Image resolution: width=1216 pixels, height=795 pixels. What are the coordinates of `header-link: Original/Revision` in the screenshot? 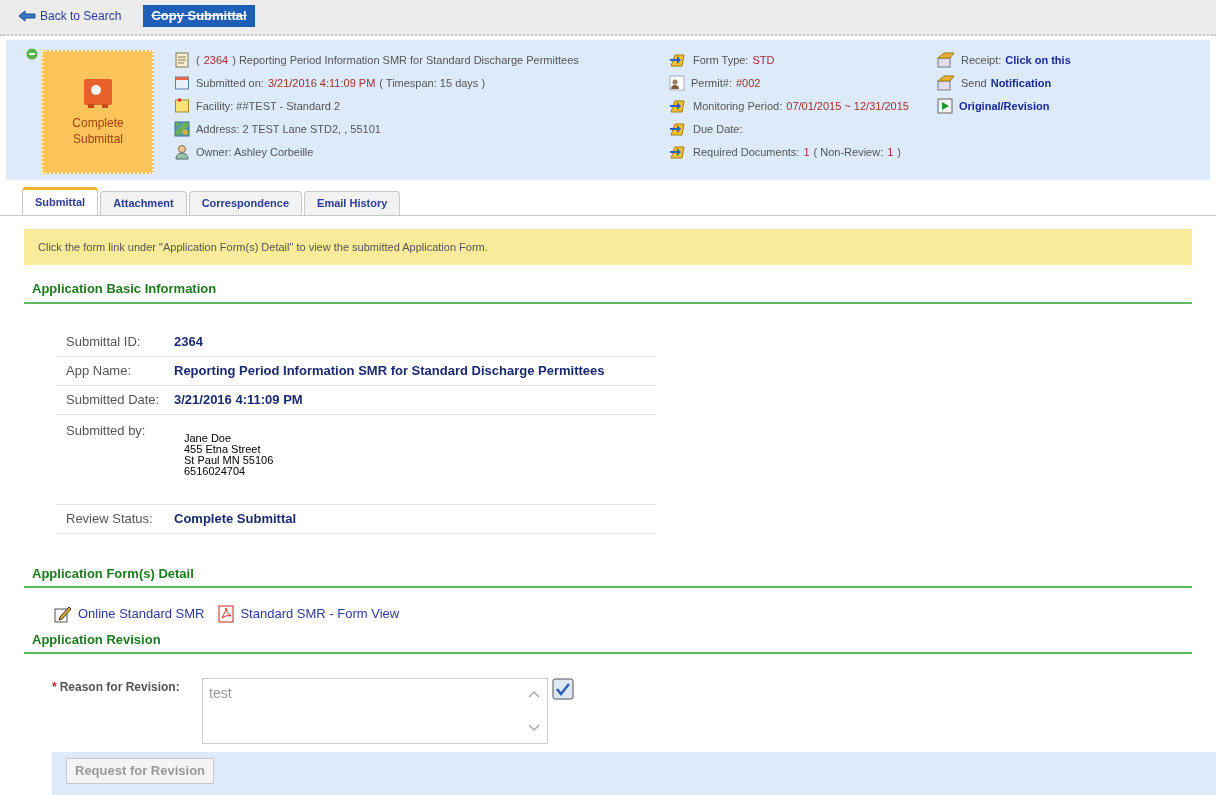 It's located at (1004, 106).